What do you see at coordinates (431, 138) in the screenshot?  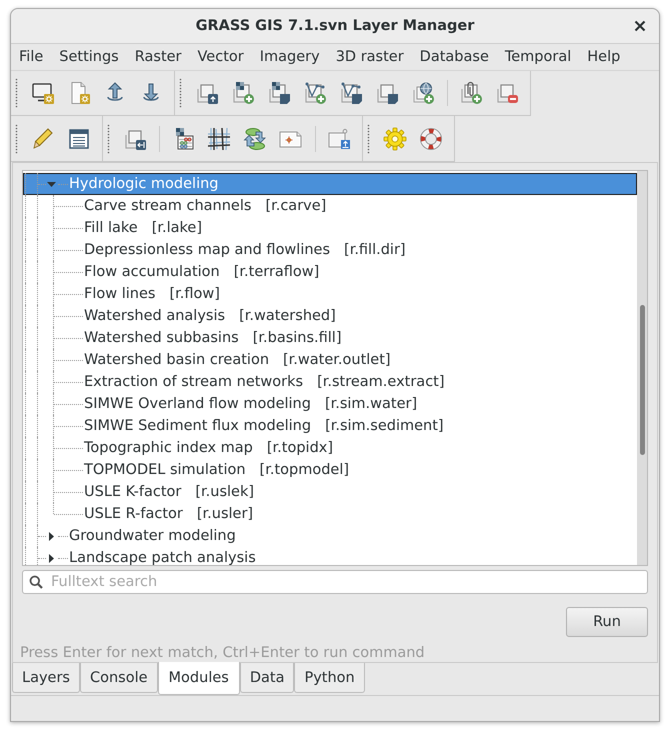 I see `lifebuoy-icon` at bounding box center [431, 138].